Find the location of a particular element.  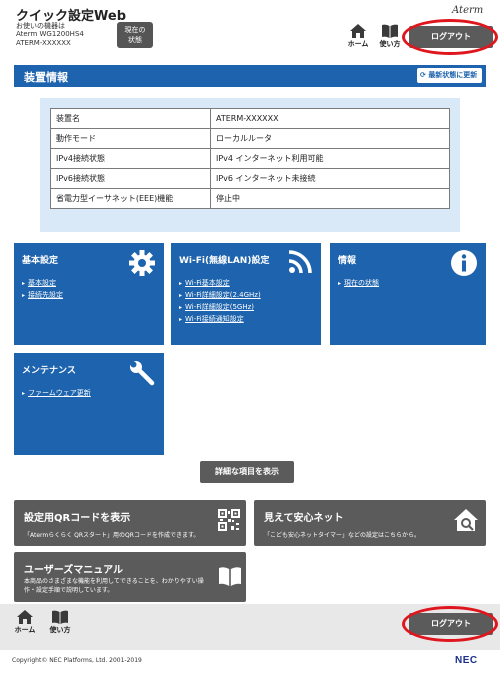

row-value: 停止中 is located at coordinates (330, 198).